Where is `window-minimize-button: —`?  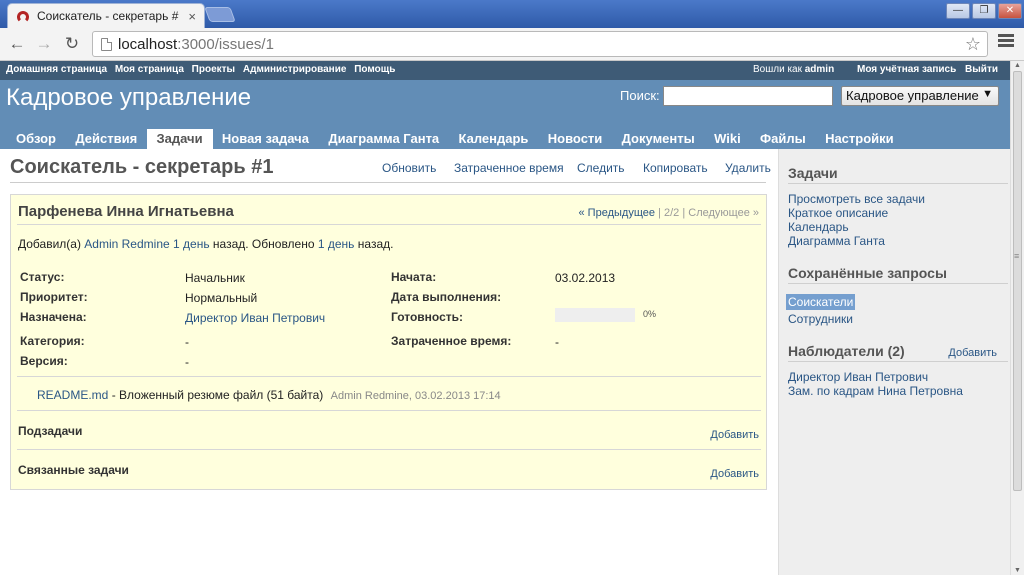
window-minimize-button: — is located at coordinates (958, 11).